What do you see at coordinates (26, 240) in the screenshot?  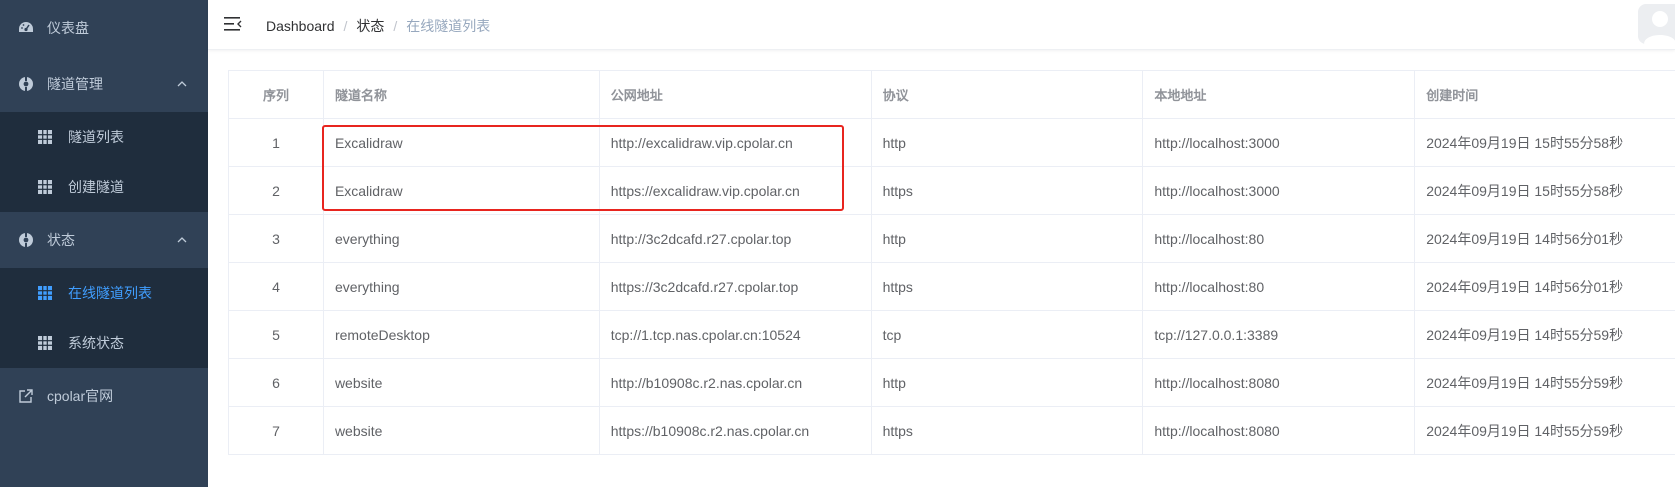 I see `status-icon` at bounding box center [26, 240].